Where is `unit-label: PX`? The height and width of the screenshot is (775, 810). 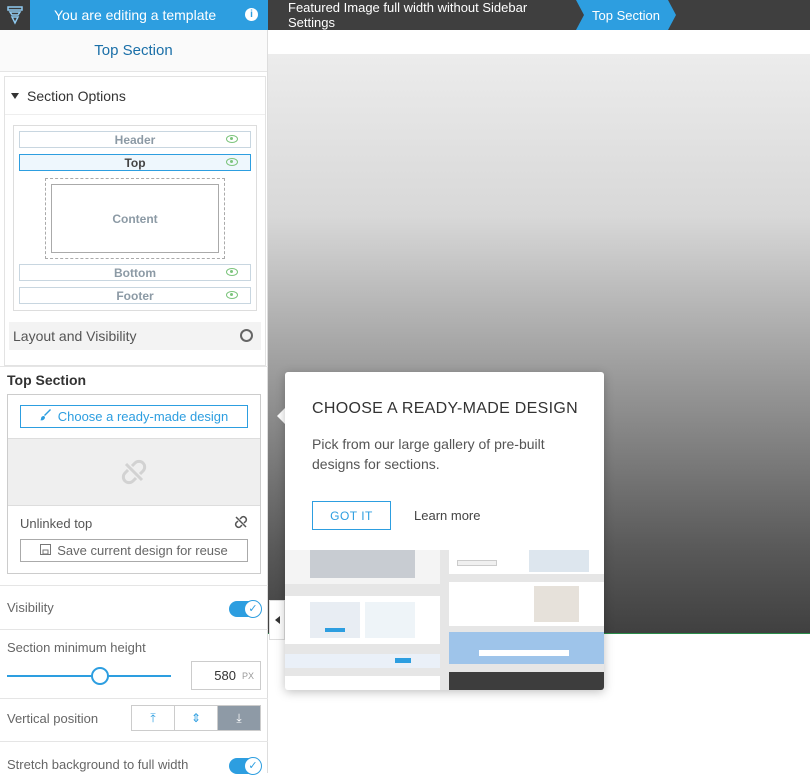 unit-label: PX is located at coordinates (247, 675).